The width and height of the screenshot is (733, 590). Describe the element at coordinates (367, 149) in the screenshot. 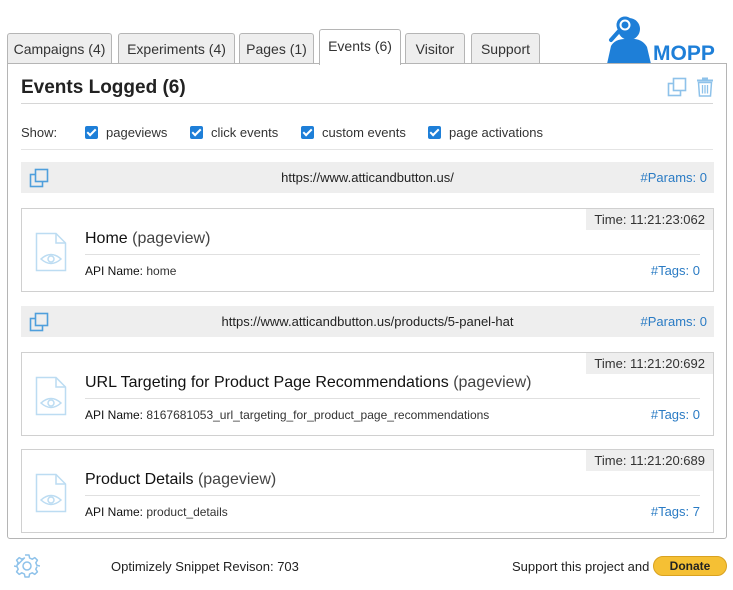

I see `filters-divider` at that location.